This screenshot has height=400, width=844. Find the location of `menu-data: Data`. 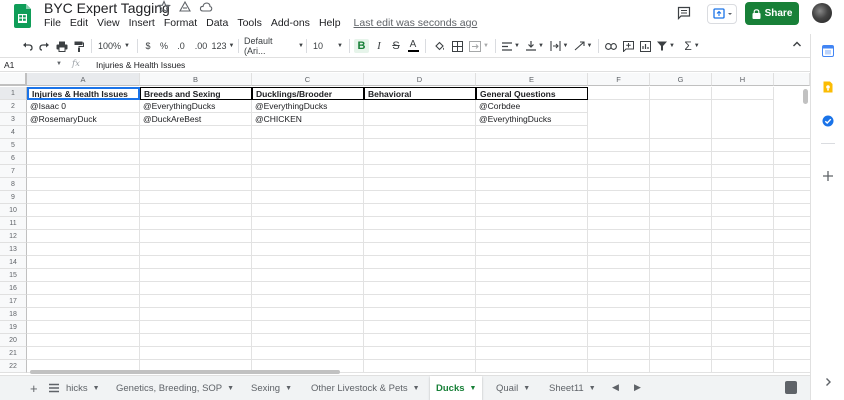

menu-data: Data is located at coordinates (217, 23).